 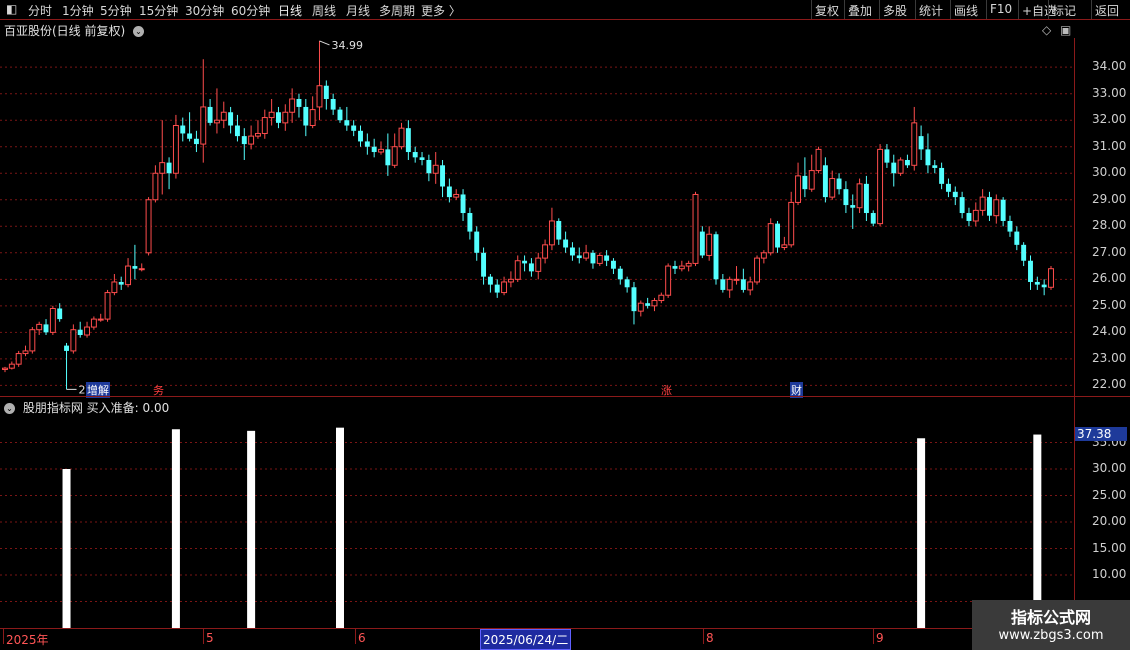 I want to click on tab-6: 日线, so click(x=290, y=10).